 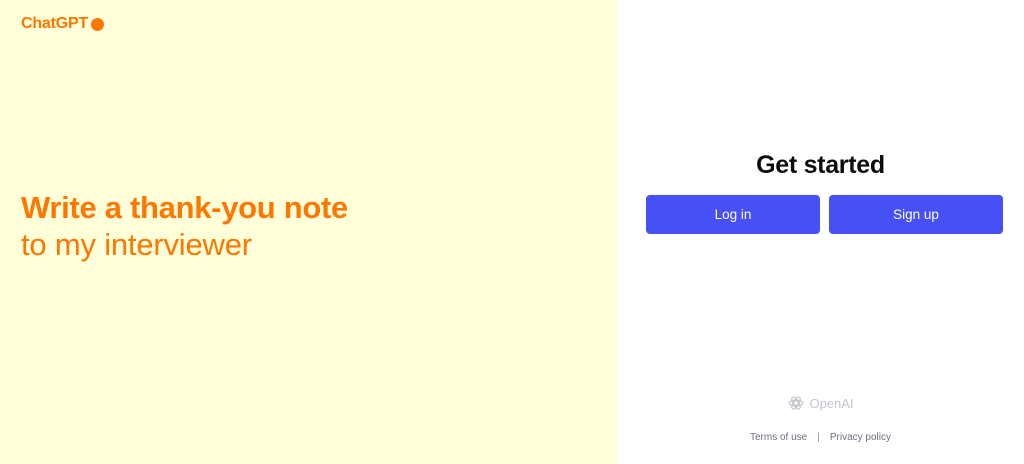 I want to click on openai-wordmark: OpenAI, so click(x=831, y=403).